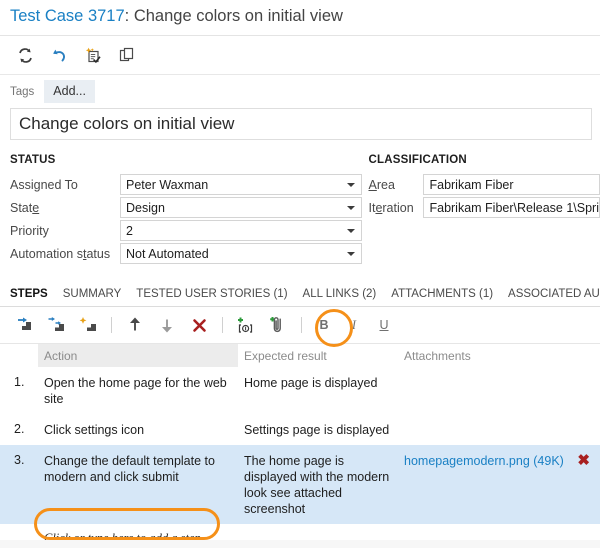 This screenshot has width=600, height=553. Describe the element at coordinates (19, 429) in the screenshot. I see `step-number: 2.` at that location.